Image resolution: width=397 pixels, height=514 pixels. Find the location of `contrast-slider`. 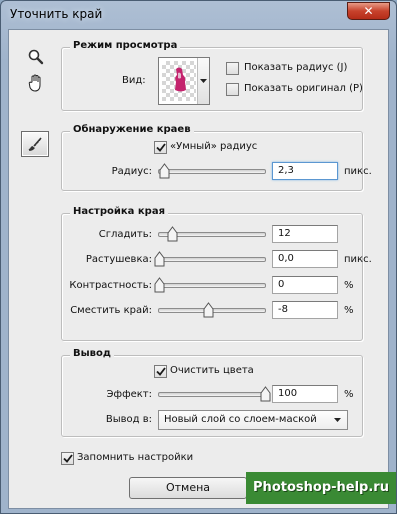

contrast-slider is located at coordinates (210, 285).